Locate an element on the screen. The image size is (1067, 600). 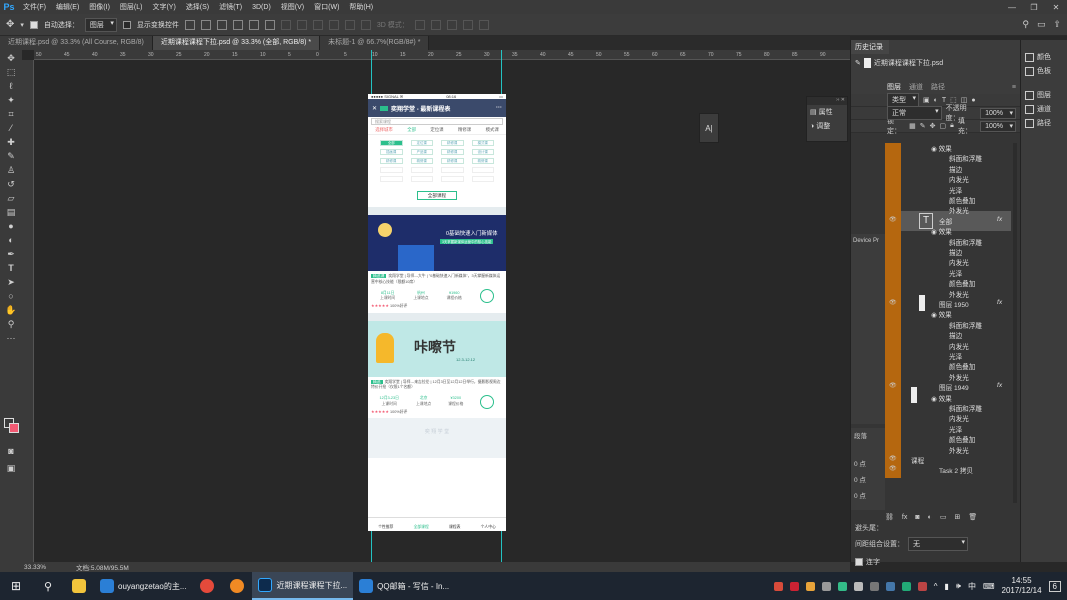
close-button: ✕ is located at coordinates (1056, 7).